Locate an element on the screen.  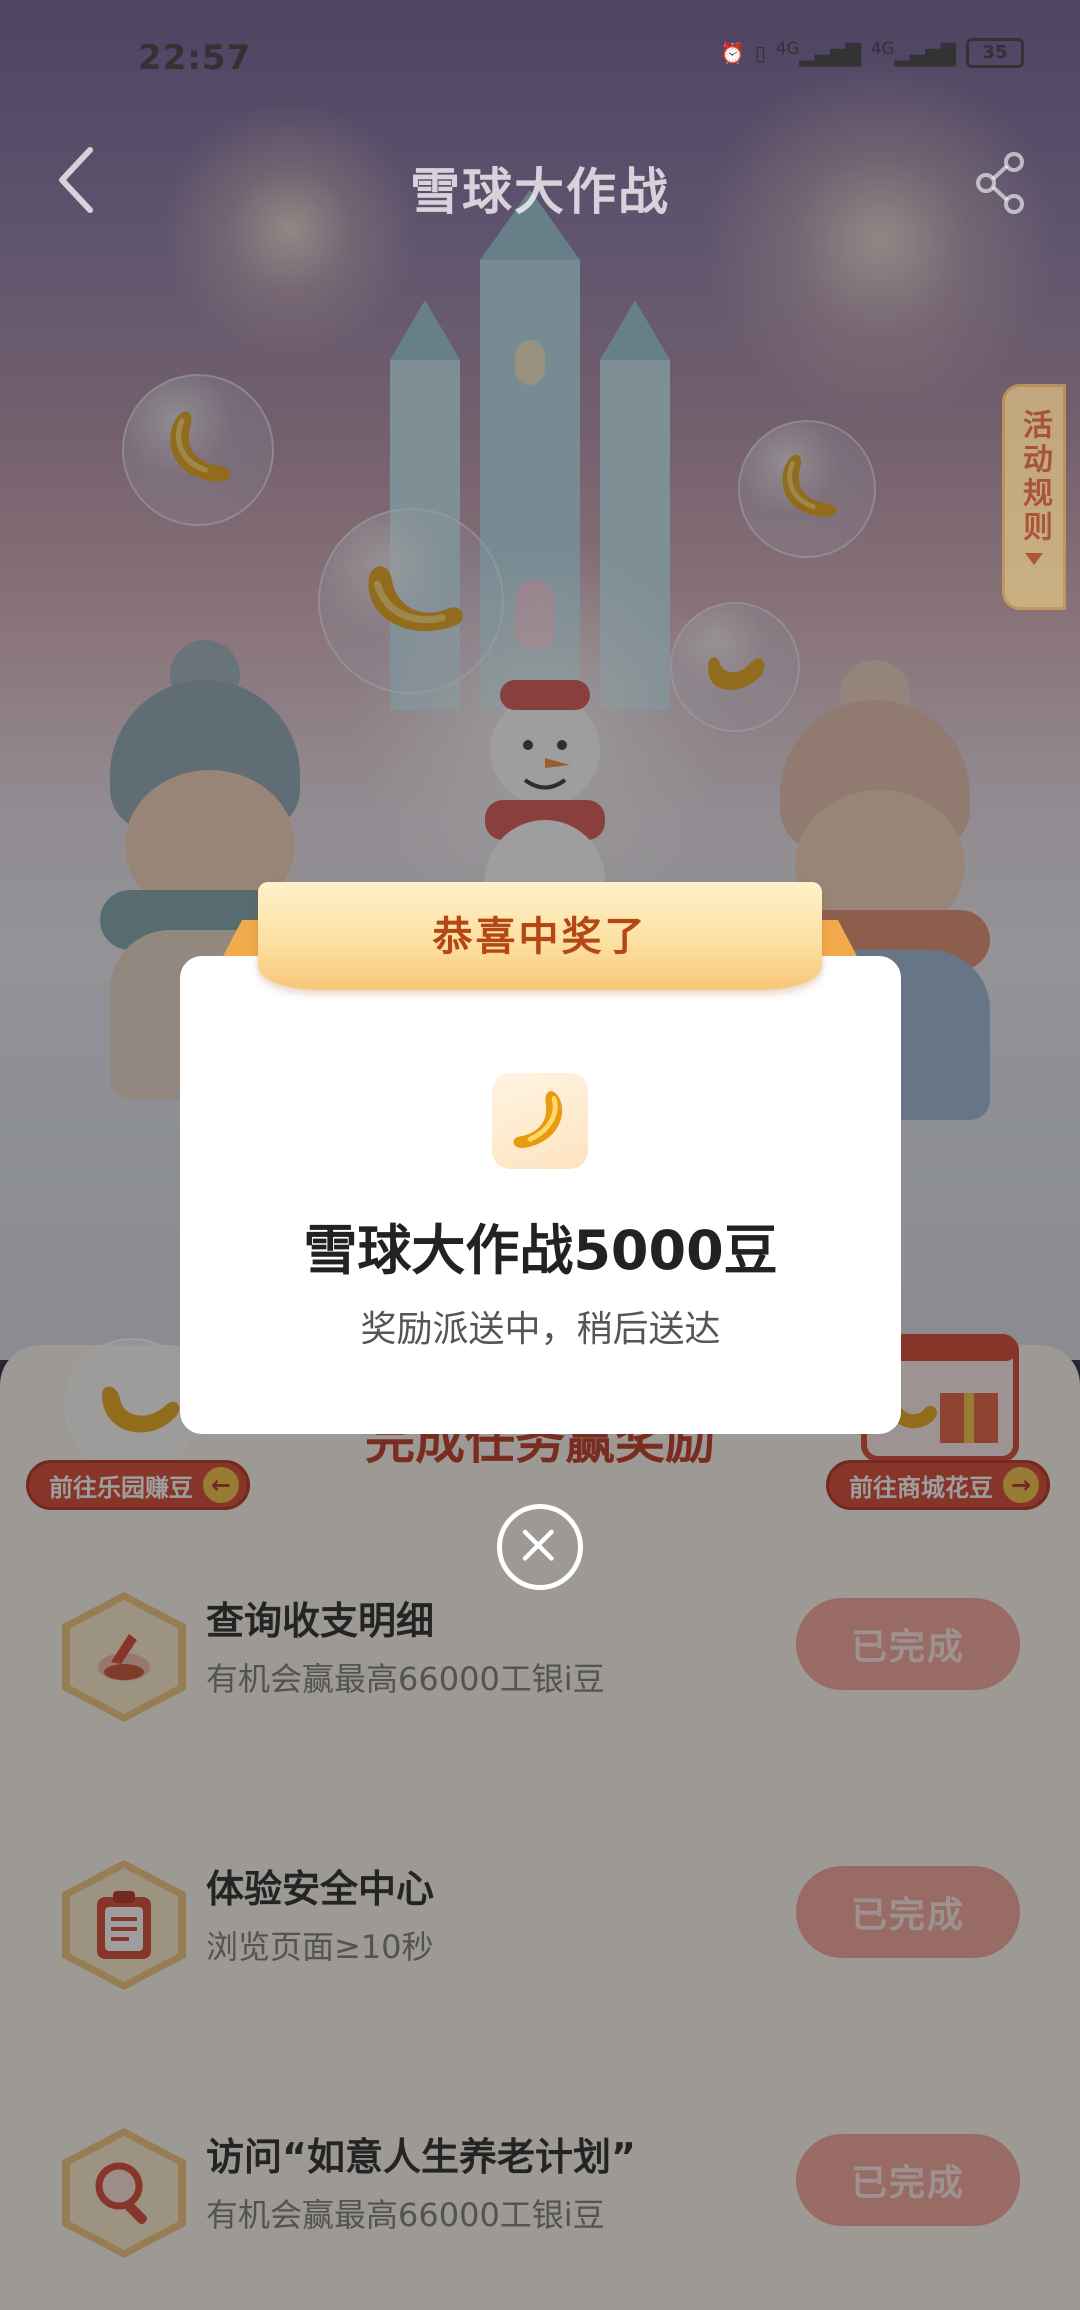
close-icon is located at coordinates (540, 1547).